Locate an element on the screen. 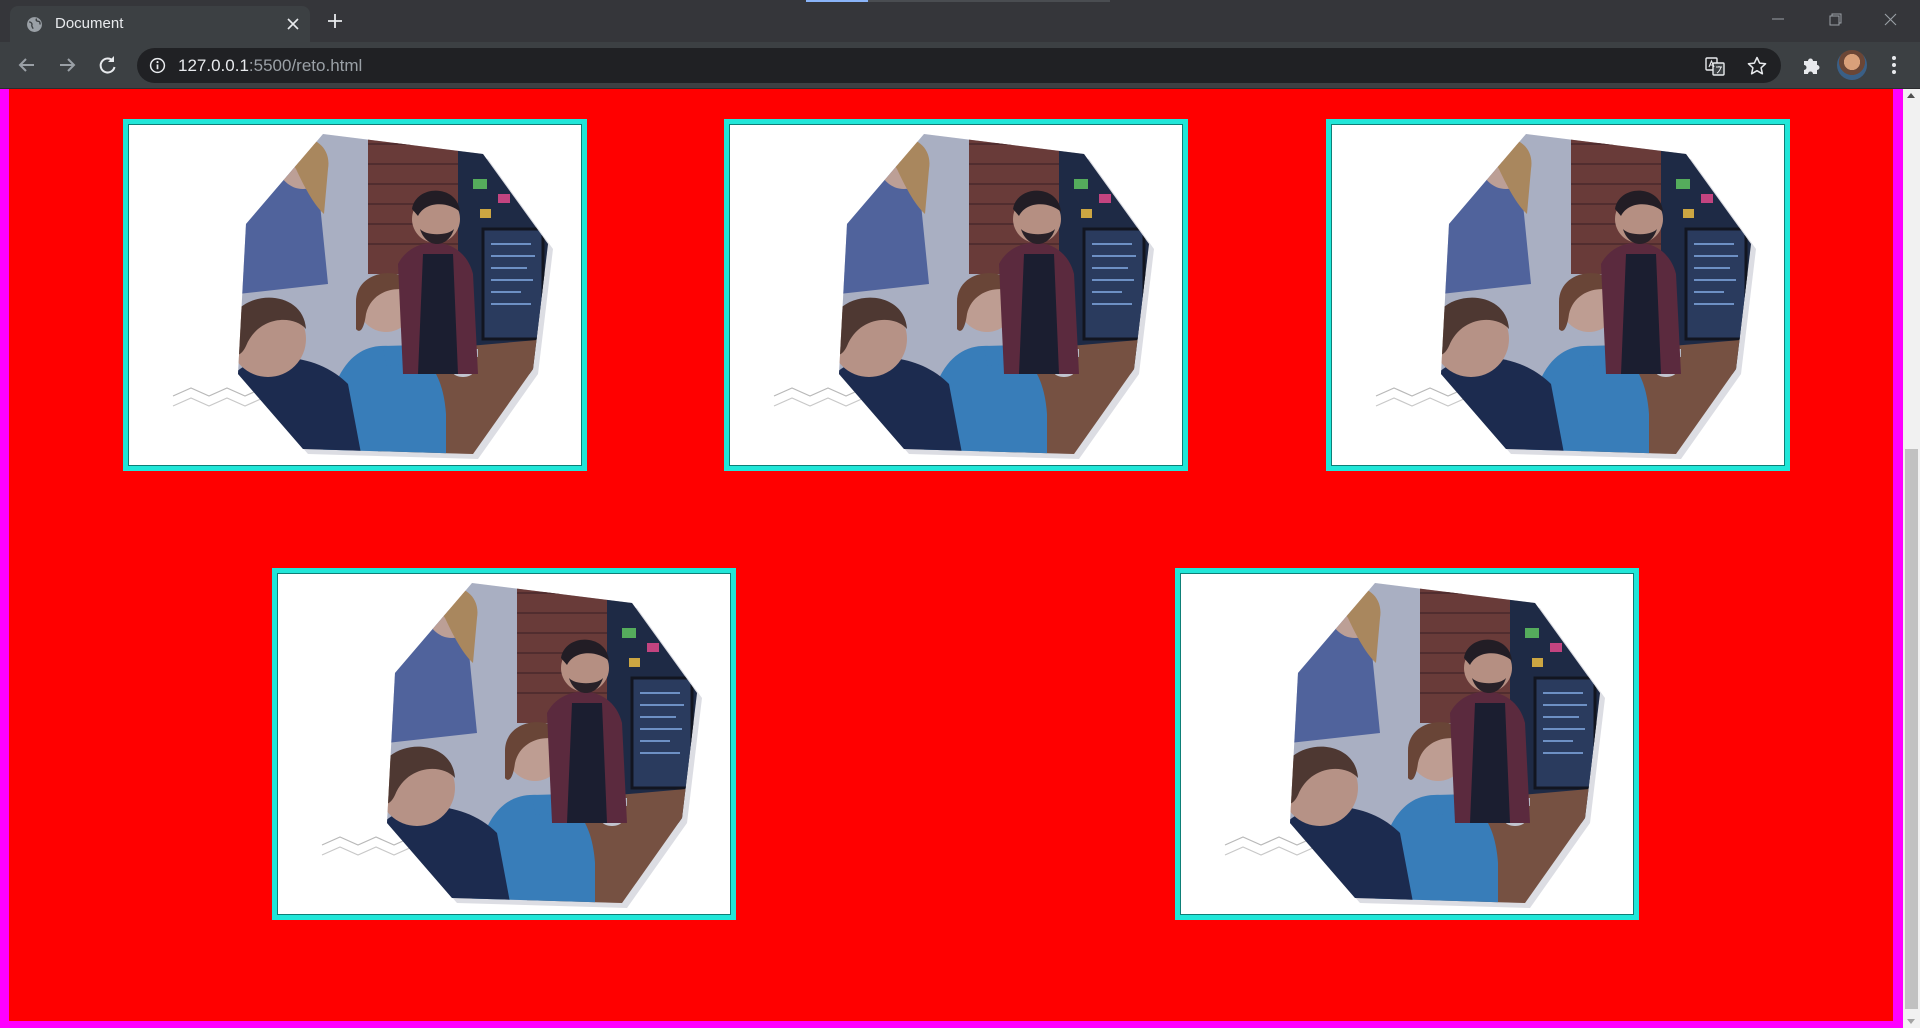  url-path: :5500/reto.html is located at coordinates (305, 65).